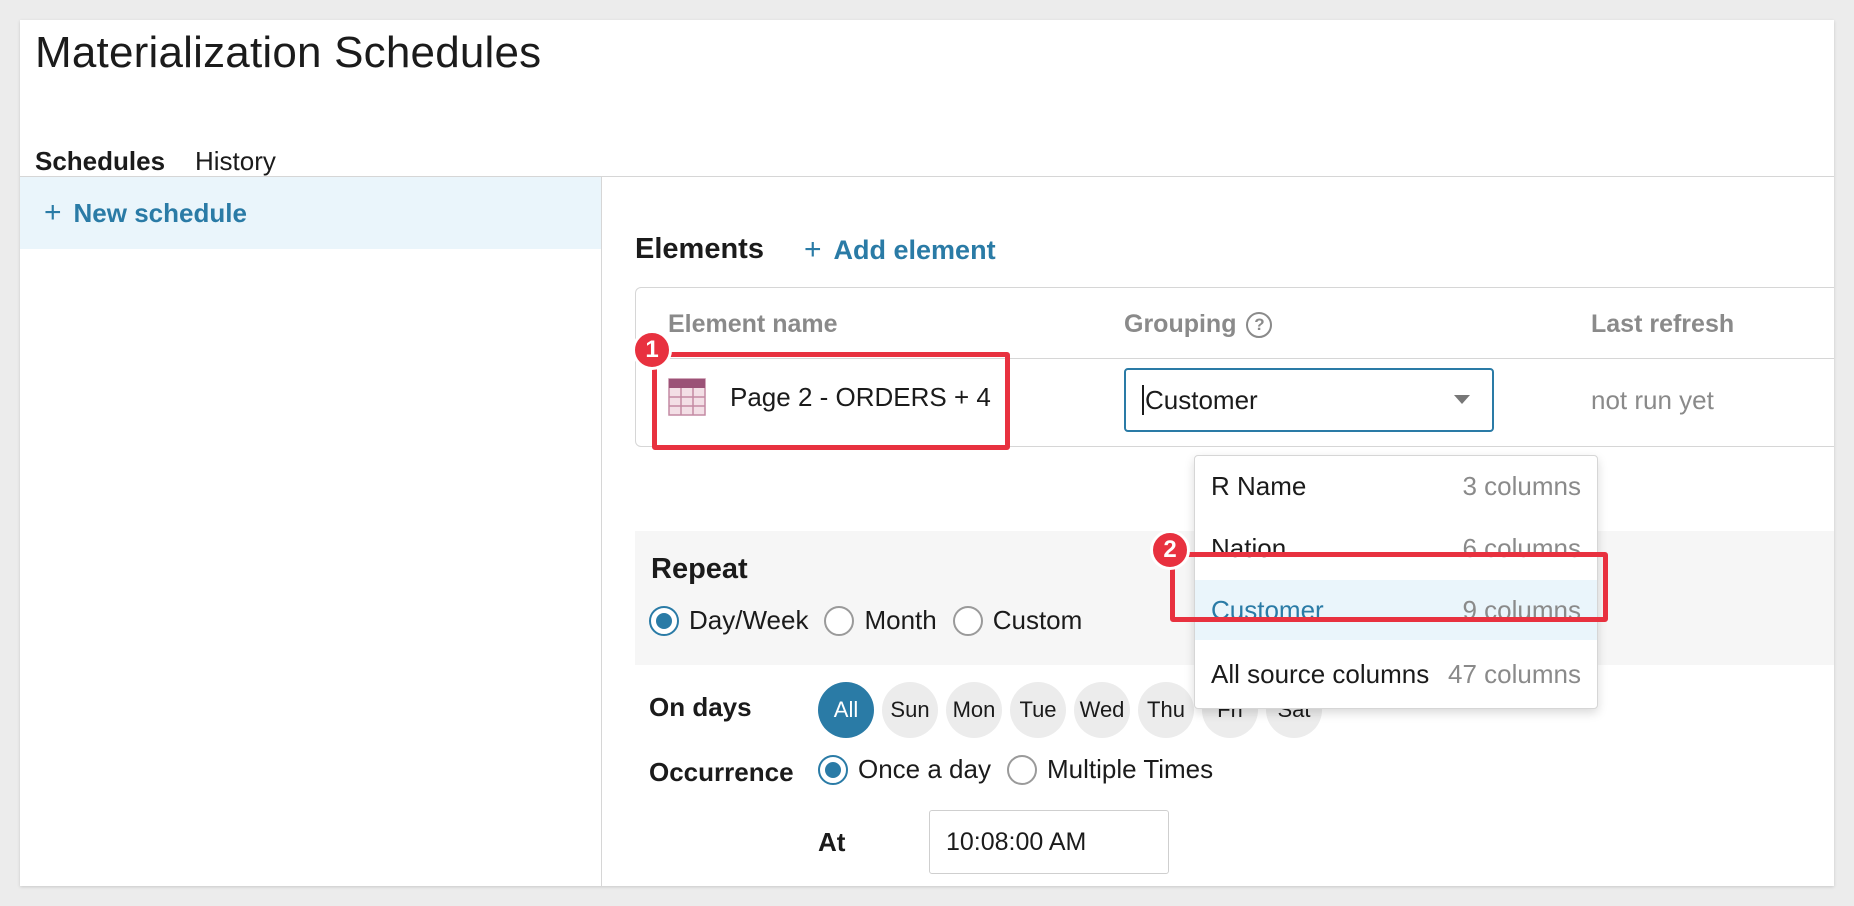  What do you see at coordinates (652, 350) in the screenshot?
I see `annotation-badge-1: 1` at bounding box center [652, 350].